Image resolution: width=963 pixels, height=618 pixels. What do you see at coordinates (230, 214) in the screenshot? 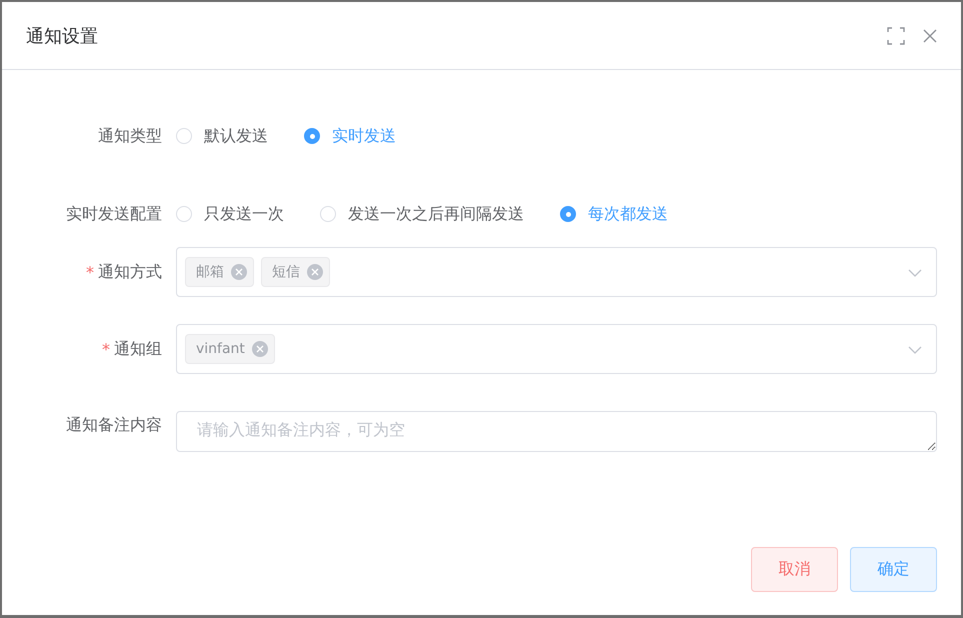
I see `radio-option: 只发送一次` at bounding box center [230, 214].